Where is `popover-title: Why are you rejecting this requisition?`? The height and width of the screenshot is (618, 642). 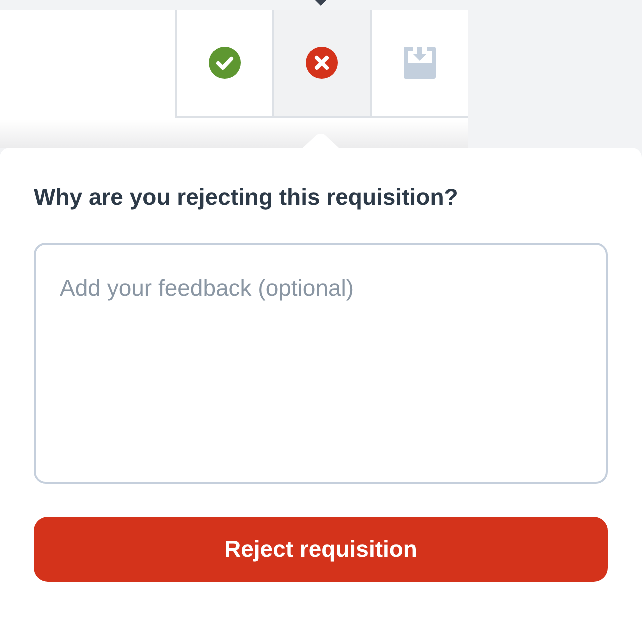 popover-title: Why are you rejecting this requisition? is located at coordinates (247, 197).